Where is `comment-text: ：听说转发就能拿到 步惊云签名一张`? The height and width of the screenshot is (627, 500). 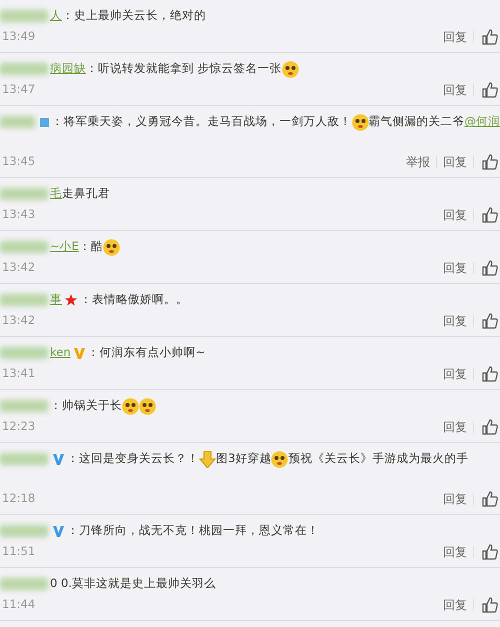 comment-text: ：听说转发就能拿到 步惊云签名一张 is located at coordinates (184, 69).